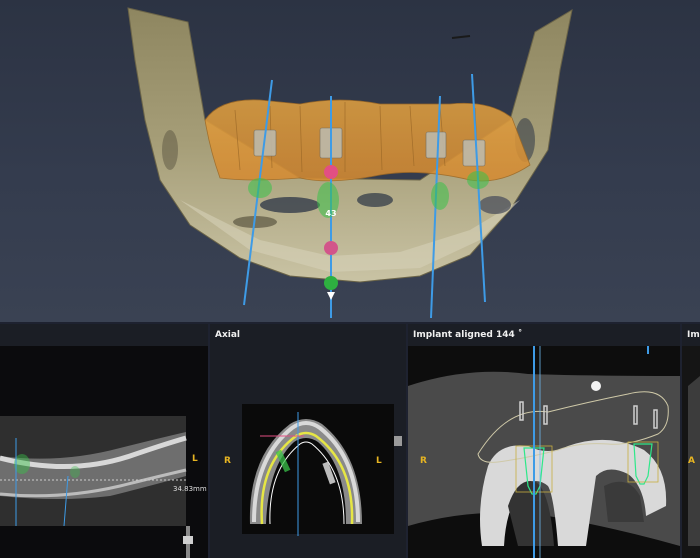 The width and height of the screenshot is (700, 558). I want to click on implant-aligned-image: R, so click(544, 452).